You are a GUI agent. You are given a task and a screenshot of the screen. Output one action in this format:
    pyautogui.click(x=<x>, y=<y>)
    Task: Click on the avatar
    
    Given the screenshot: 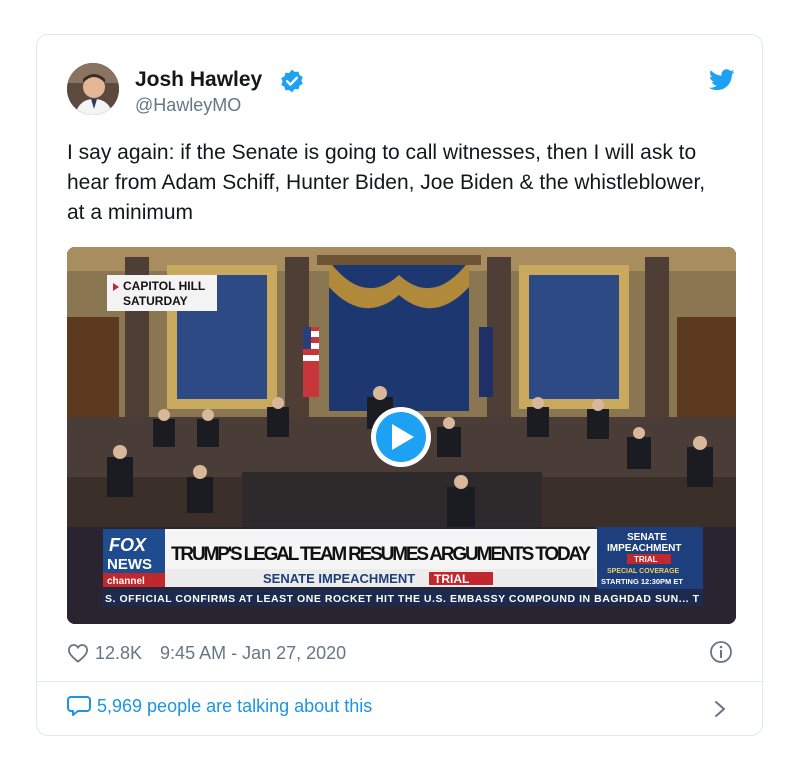 What is the action you would take?
    pyautogui.click(x=93, y=89)
    